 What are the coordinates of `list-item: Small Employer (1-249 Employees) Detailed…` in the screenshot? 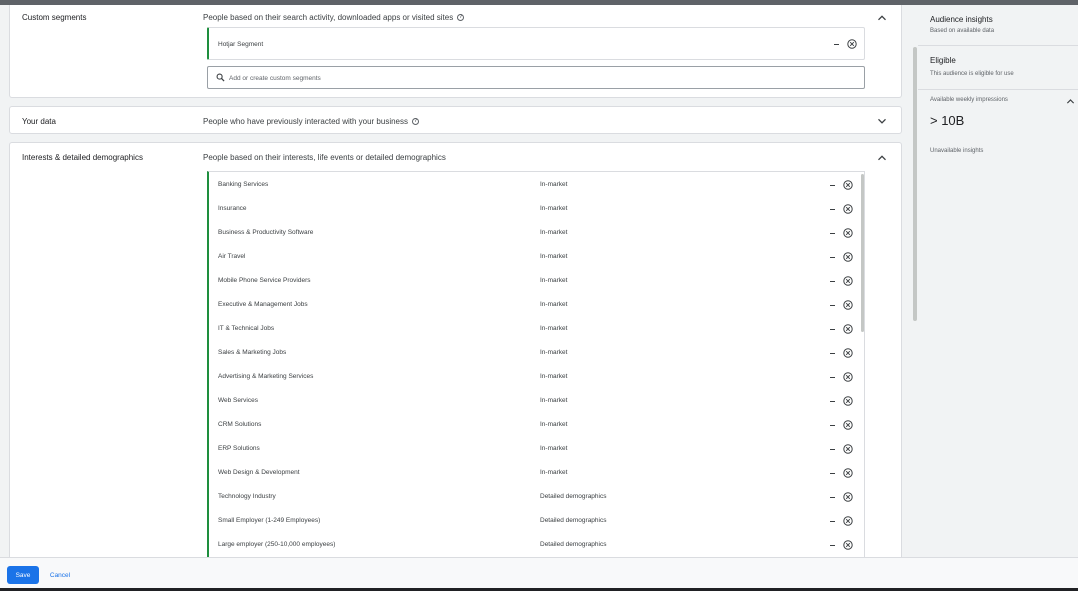 It's located at (534, 520).